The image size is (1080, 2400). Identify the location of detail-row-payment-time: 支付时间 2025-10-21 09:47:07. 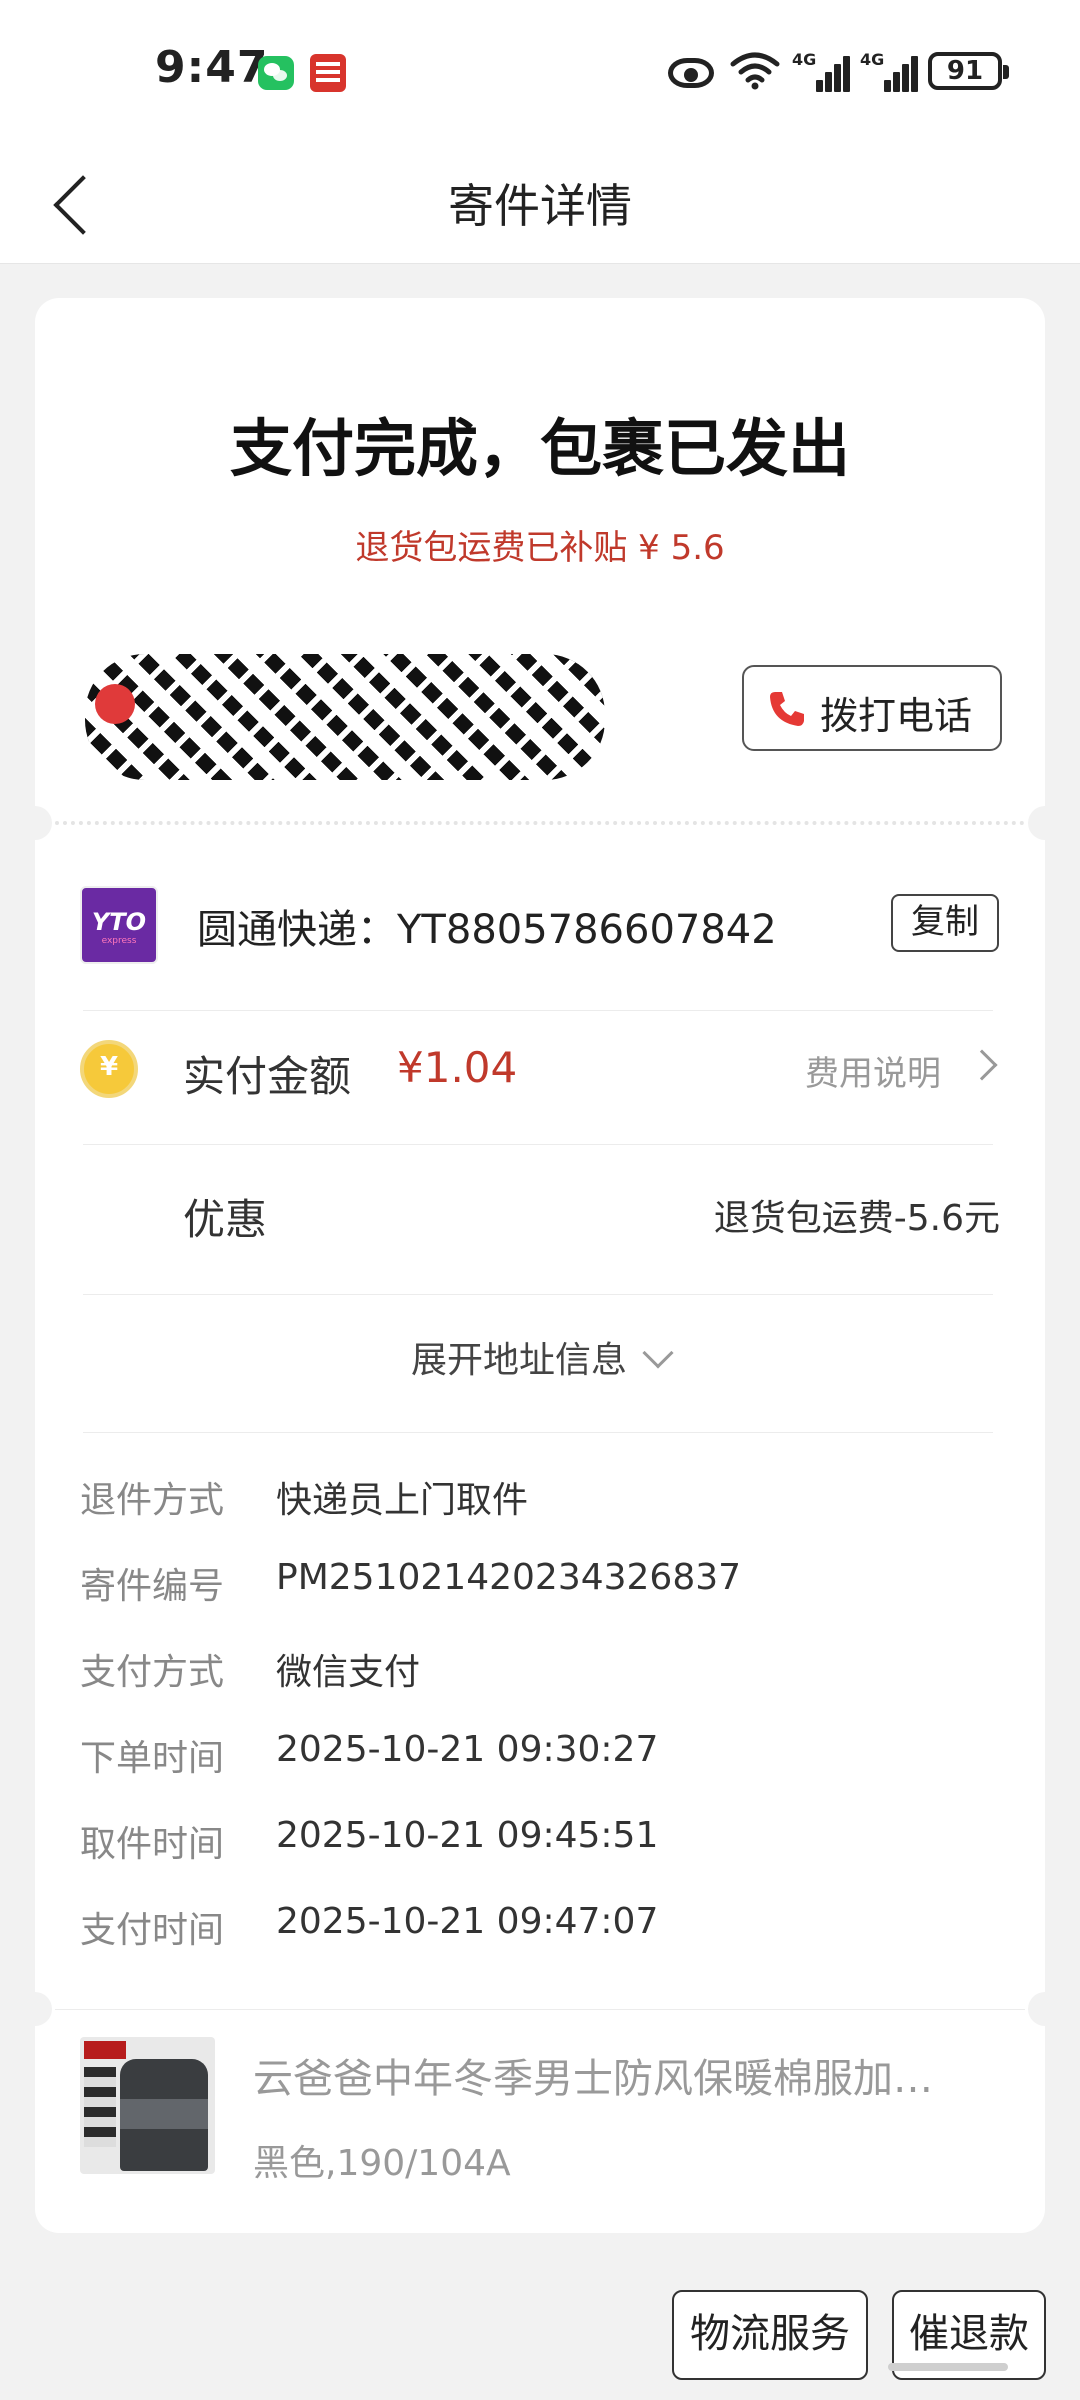
(369, 1926).